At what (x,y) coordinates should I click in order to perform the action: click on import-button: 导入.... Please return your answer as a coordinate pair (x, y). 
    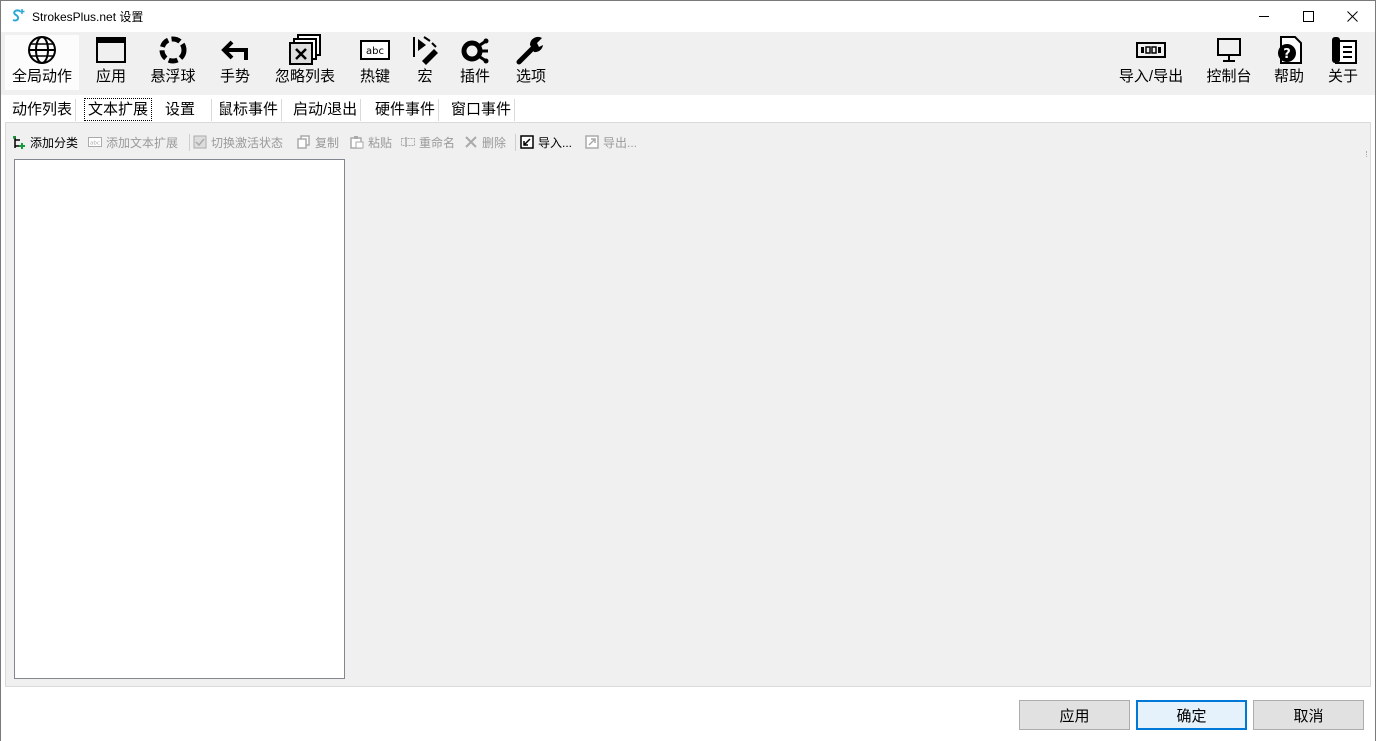
    Looking at the image, I should click on (546, 142).